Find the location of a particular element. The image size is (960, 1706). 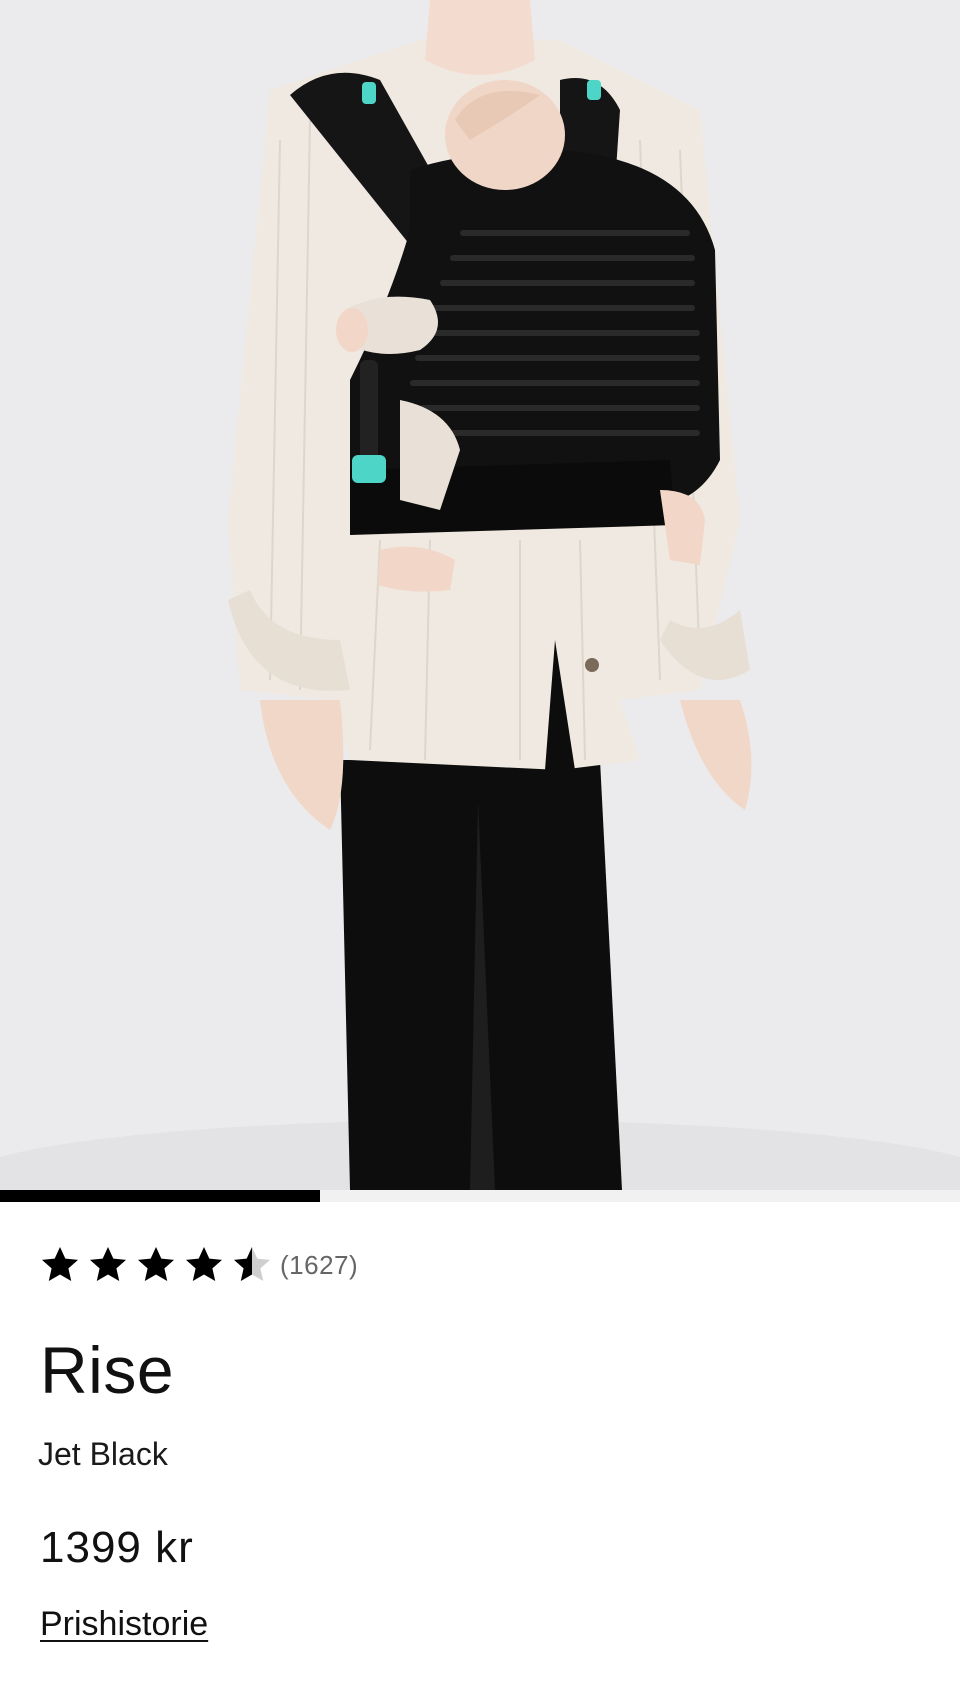

product-price: 1399 kr is located at coordinates (117, 1547).